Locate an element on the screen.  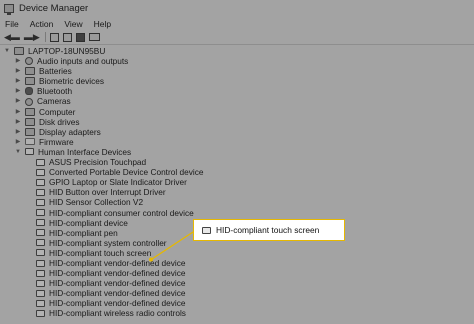
monitor-icon is located at coordinates (94, 37).